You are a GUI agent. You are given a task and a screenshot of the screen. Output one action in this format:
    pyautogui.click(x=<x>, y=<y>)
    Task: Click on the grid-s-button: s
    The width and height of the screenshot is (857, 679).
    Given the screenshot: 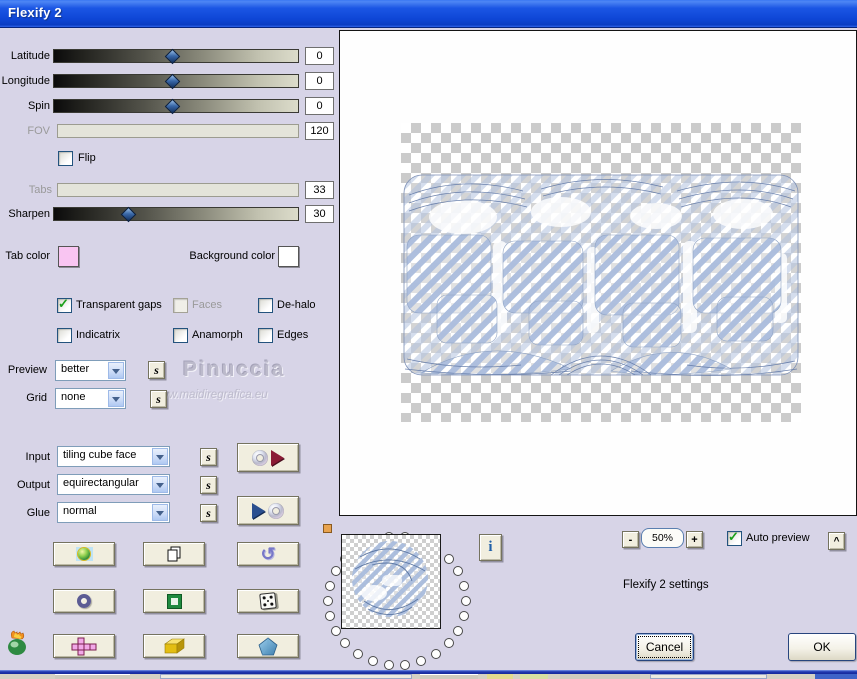 What is the action you would take?
    pyautogui.click(x=158, y=399)
    